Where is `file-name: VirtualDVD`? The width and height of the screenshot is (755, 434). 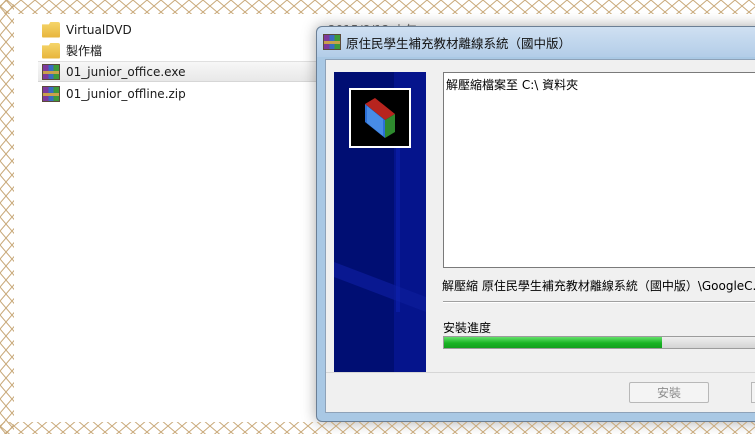
file-name: VirtualDVD is located at coordinates (99, 29).